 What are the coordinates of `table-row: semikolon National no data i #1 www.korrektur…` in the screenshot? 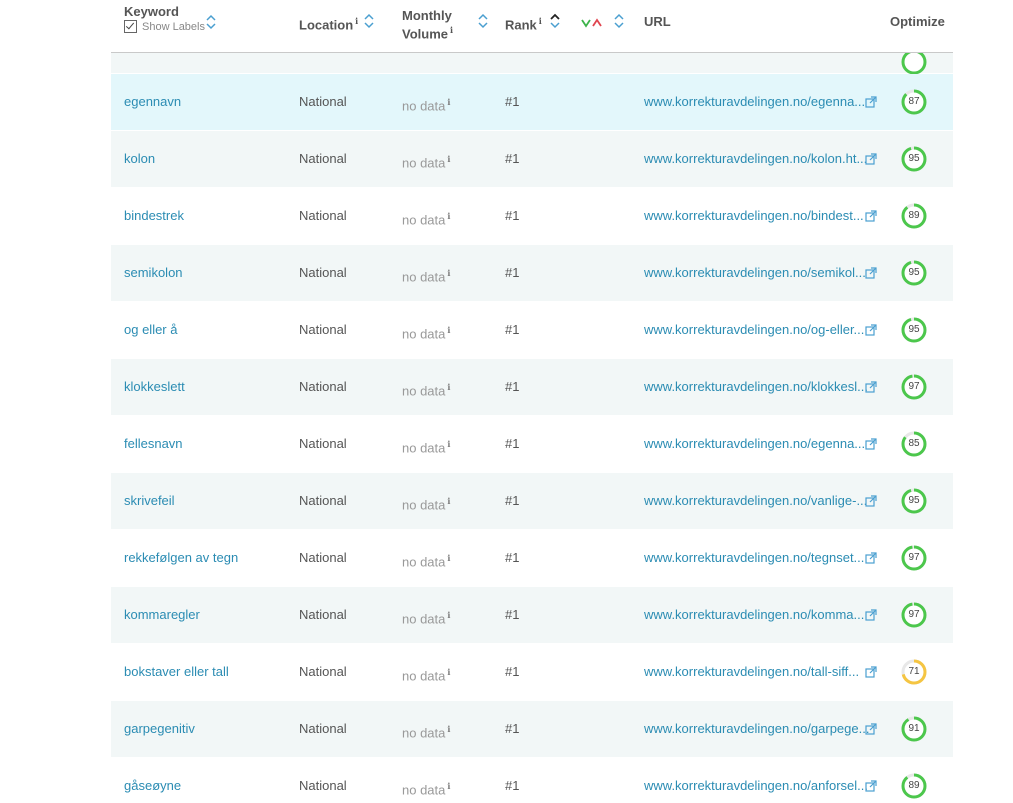 It's located at (532, 273).